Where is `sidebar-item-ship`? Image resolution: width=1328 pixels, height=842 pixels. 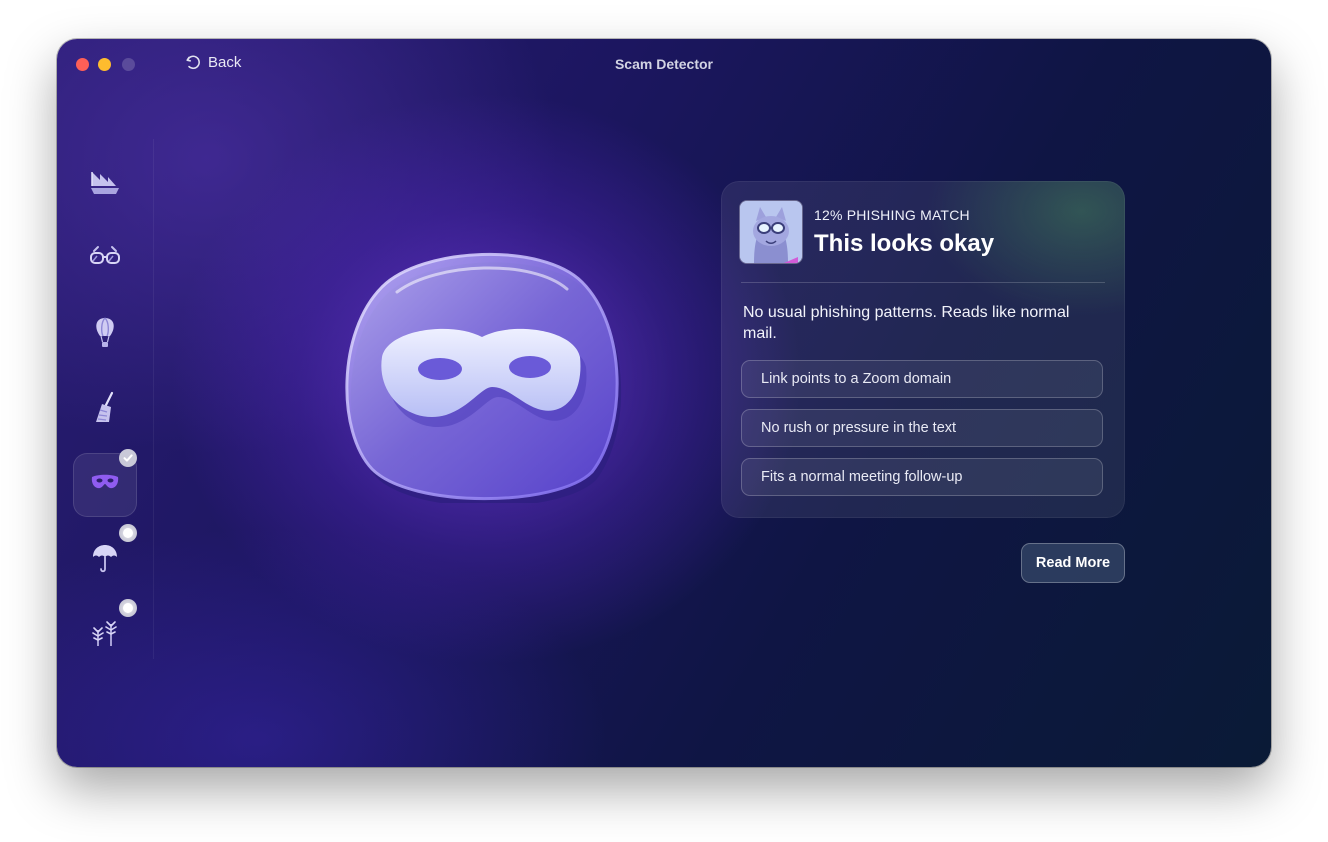
sidebar-item-ship is located at coordinates (105, 185).